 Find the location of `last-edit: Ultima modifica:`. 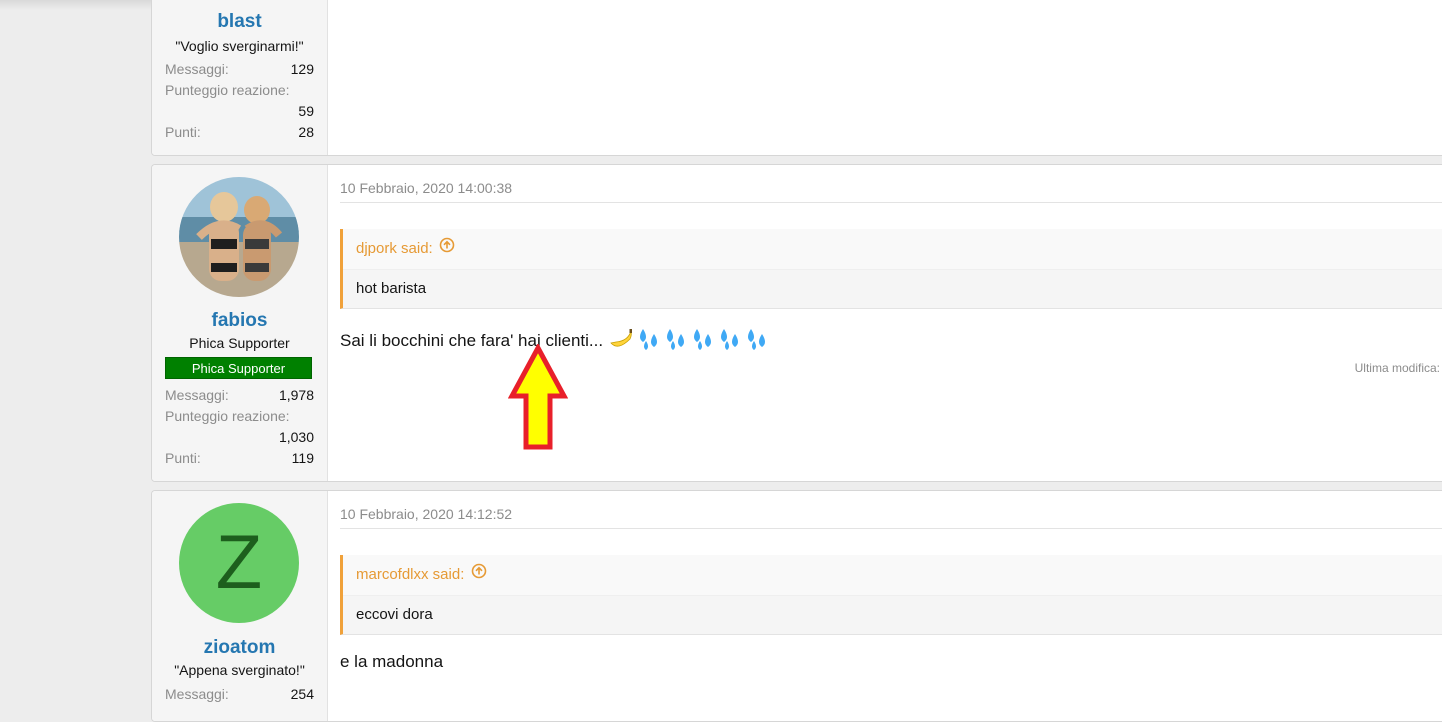

last-edit: Ultima modifica: is located at coordinates (1397, 368).